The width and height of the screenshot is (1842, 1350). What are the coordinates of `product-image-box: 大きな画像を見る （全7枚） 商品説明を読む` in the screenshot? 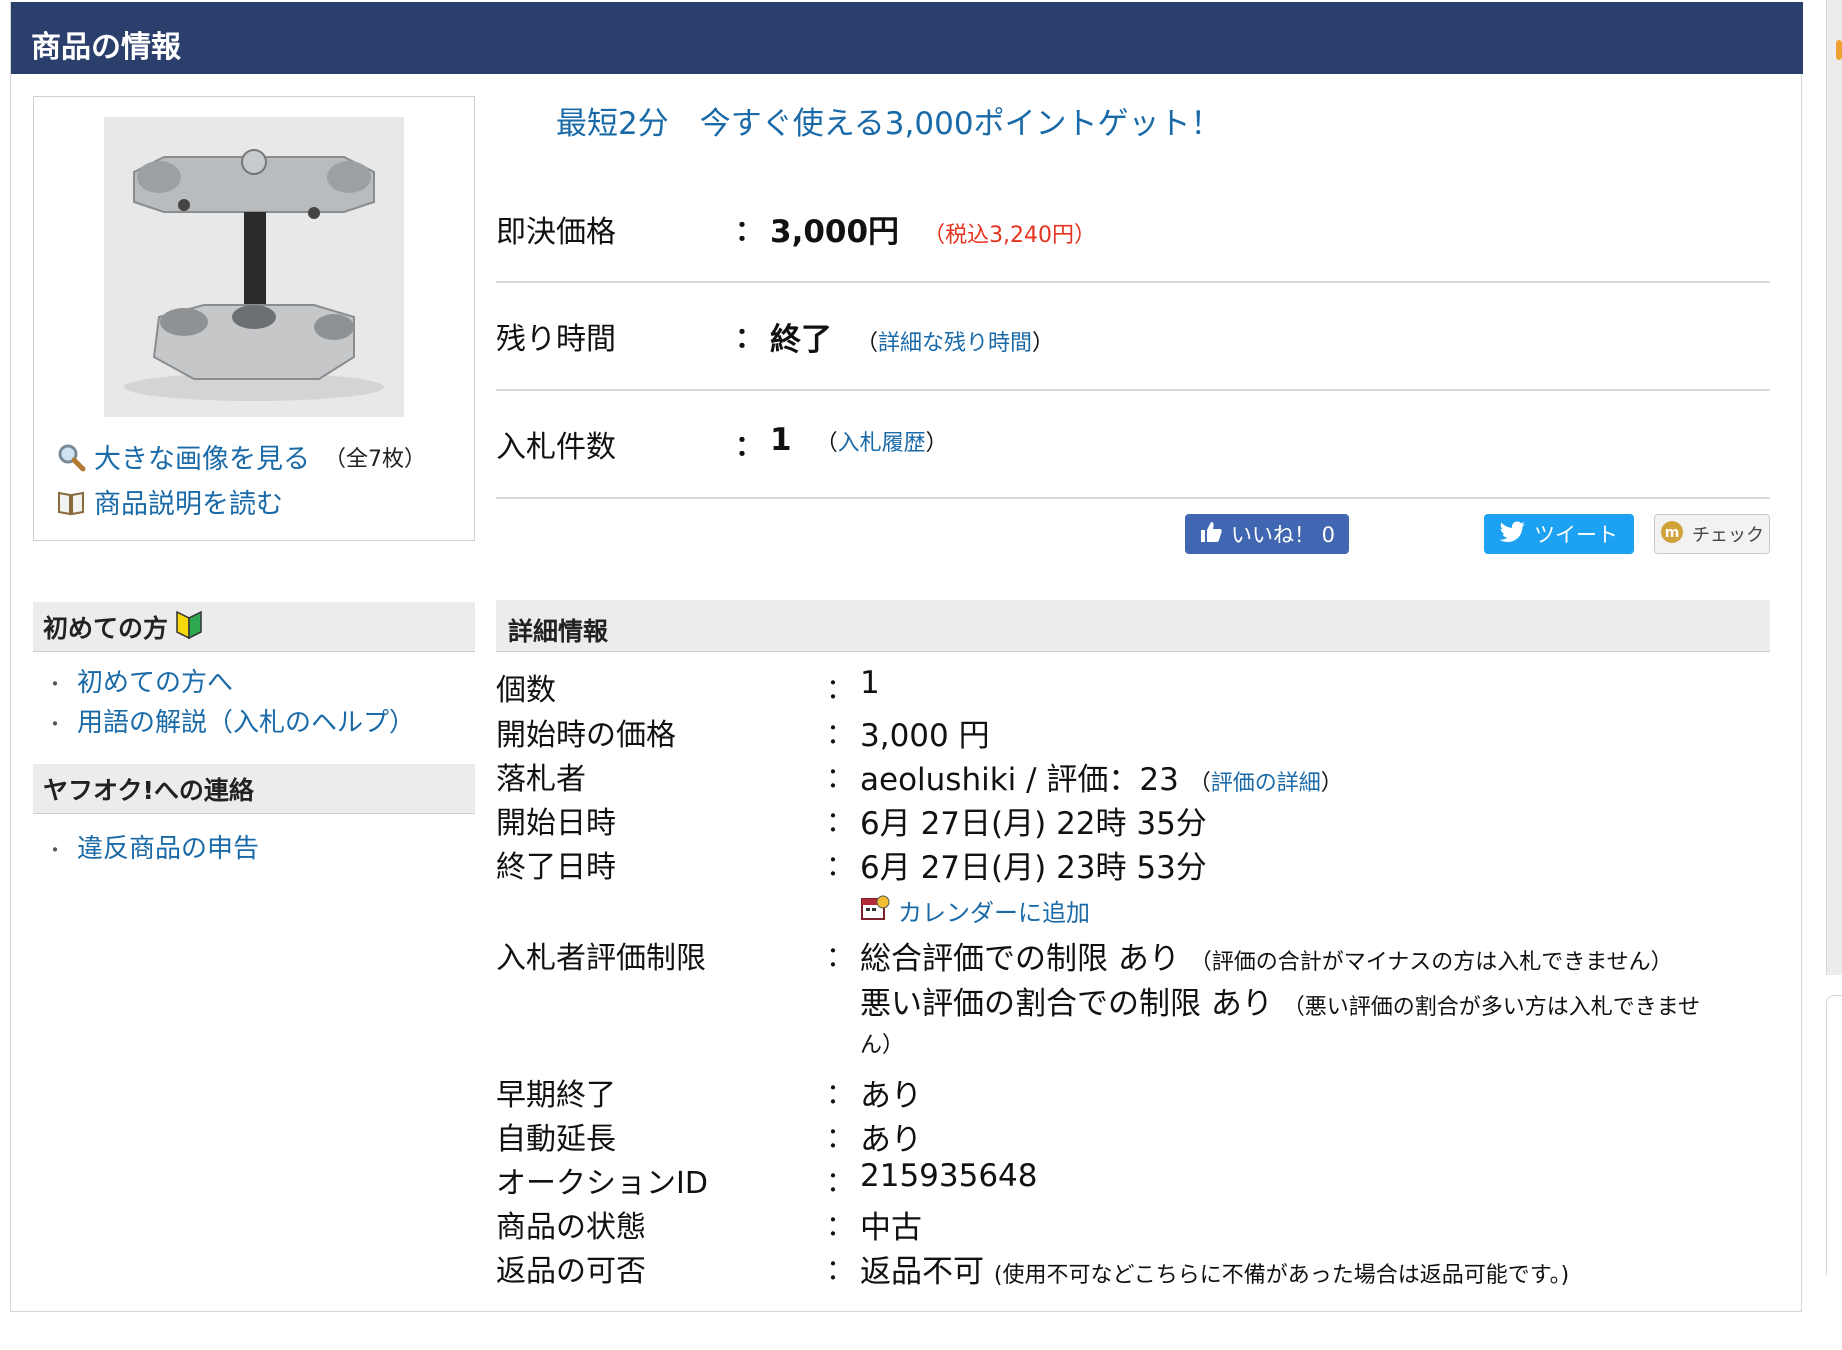 It's located at (254, 318).